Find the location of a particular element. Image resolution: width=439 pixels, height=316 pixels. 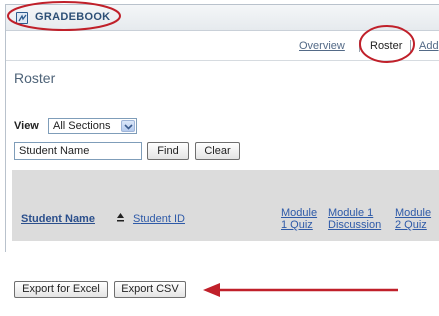

nav-add-link: Add is located at coordinates (429, 46).